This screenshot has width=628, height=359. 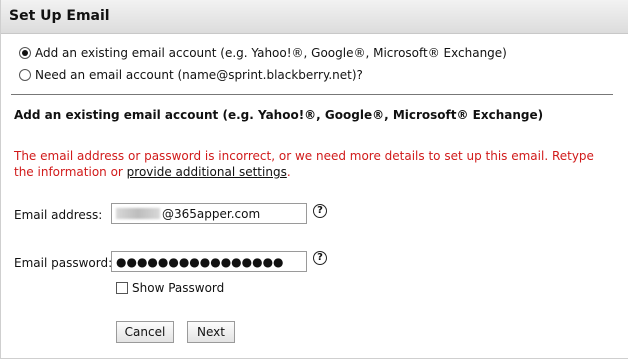 What do you see at coordinates (288, 172) in the screenshot?
I see `error-message-end: .` at bounding box center [288, 172].